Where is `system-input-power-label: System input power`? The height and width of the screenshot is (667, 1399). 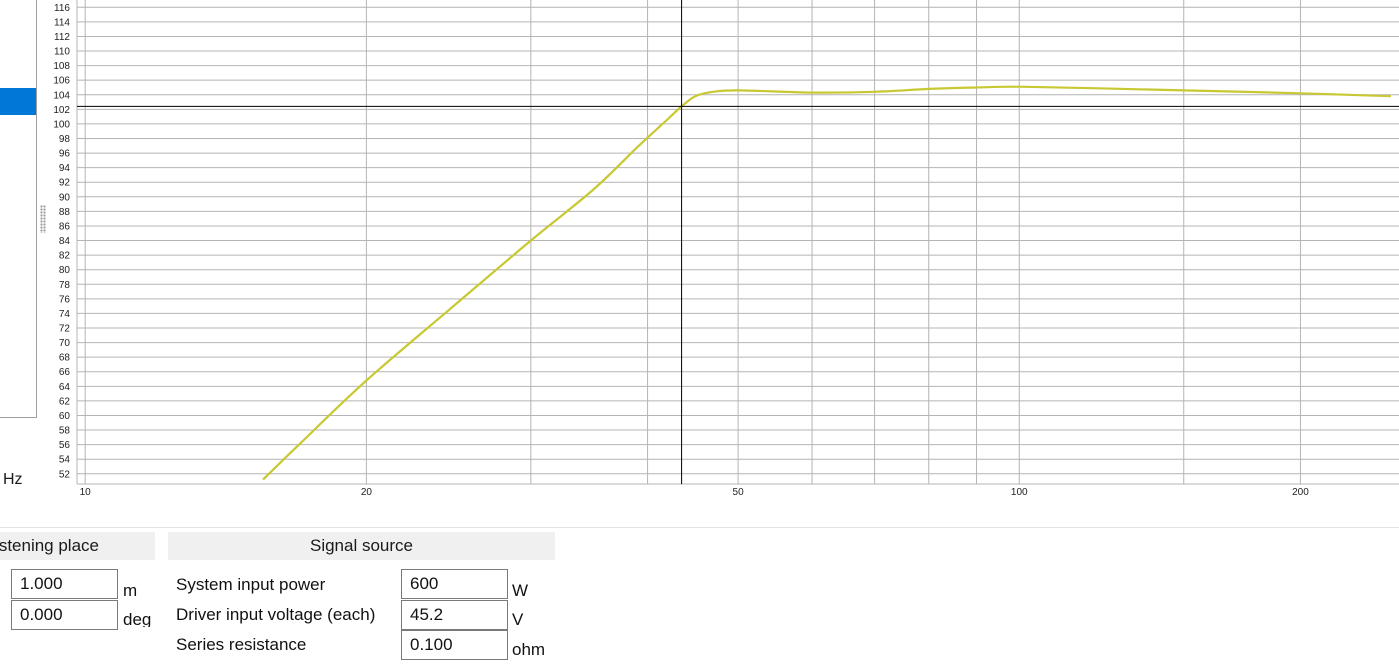 system-input-power-label: System input power is located at coordinates (251, 584).